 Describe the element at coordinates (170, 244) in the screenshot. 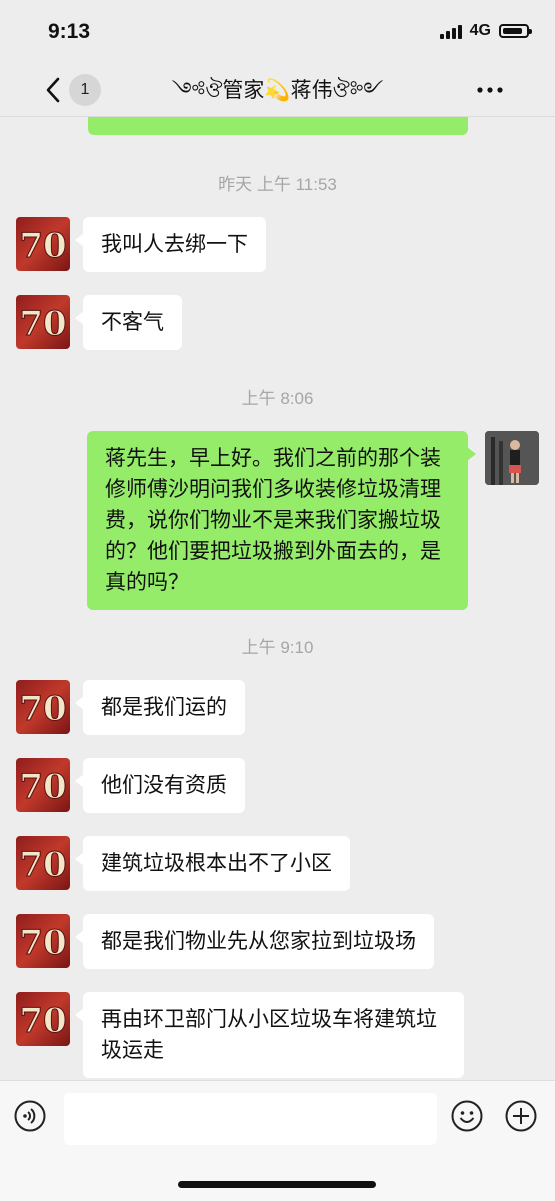

I see `message-bubble-incoming: 我叫人去绑一下` at that location.